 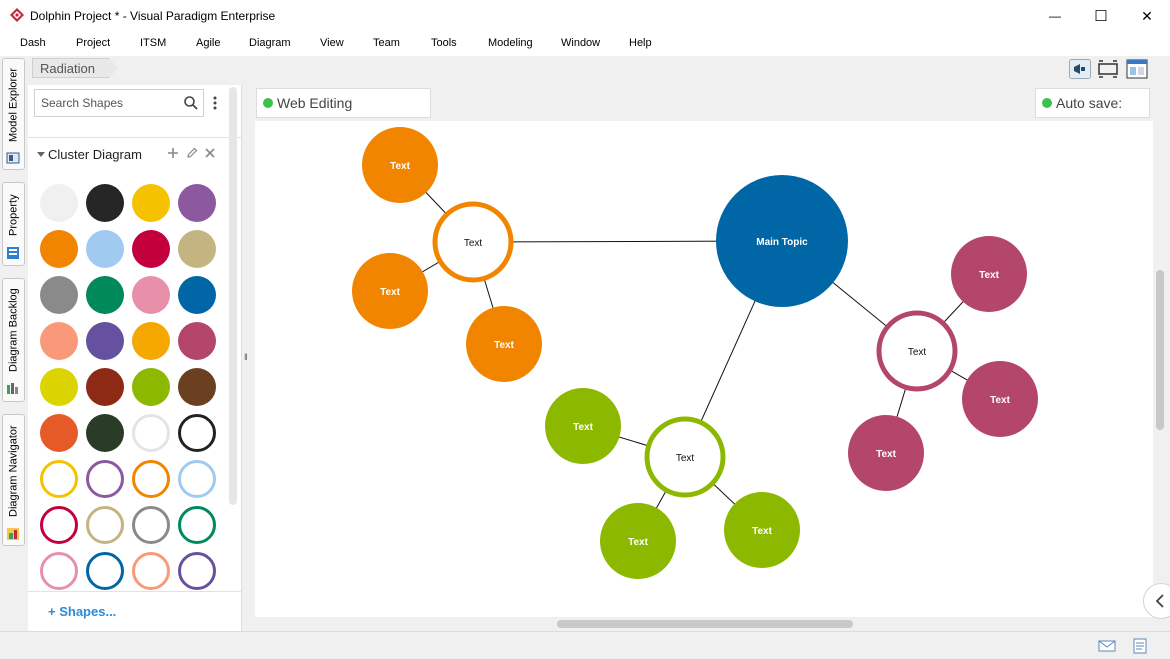 I want to click on edit-icon, so click(x=192, y=153).